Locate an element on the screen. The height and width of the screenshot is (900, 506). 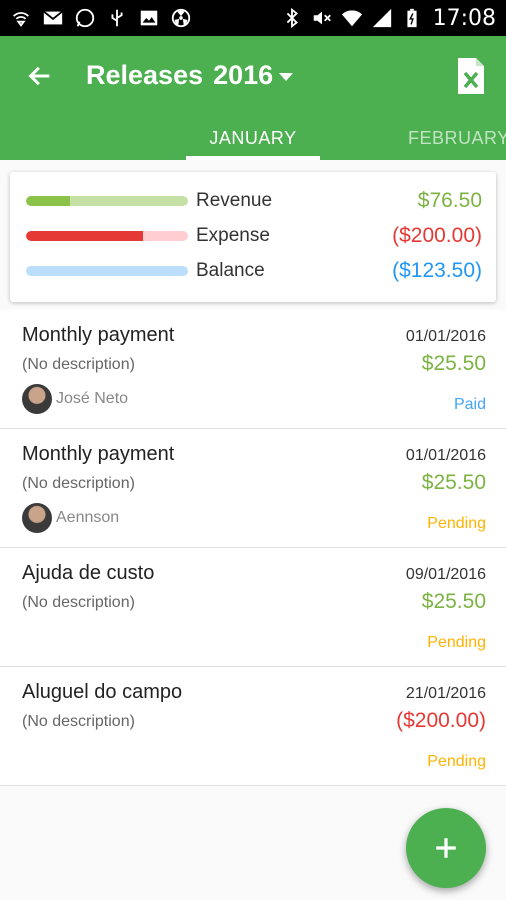
add-icon is located at coordinates (446, 848).